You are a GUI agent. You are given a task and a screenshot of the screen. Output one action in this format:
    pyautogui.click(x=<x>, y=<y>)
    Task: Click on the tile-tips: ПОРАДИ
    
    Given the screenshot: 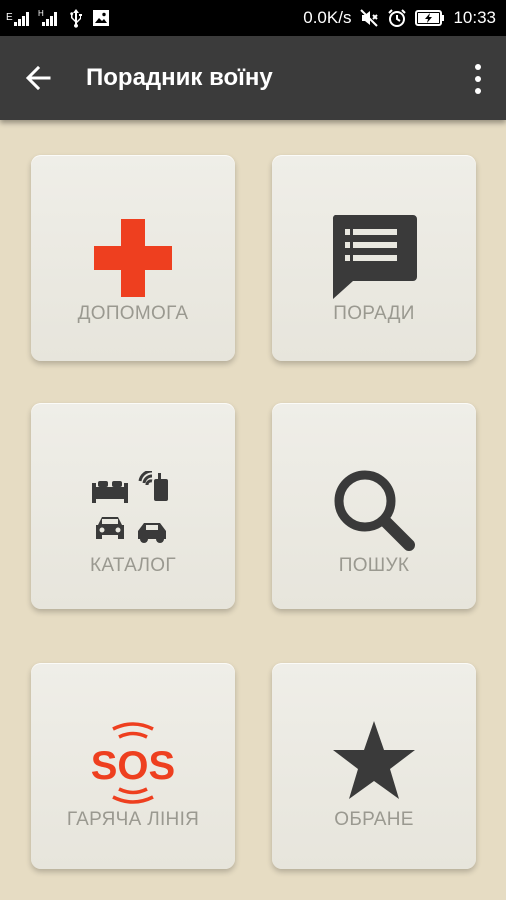 What is the action you would take?
    pyautogui.click(x=374, y=258)
    